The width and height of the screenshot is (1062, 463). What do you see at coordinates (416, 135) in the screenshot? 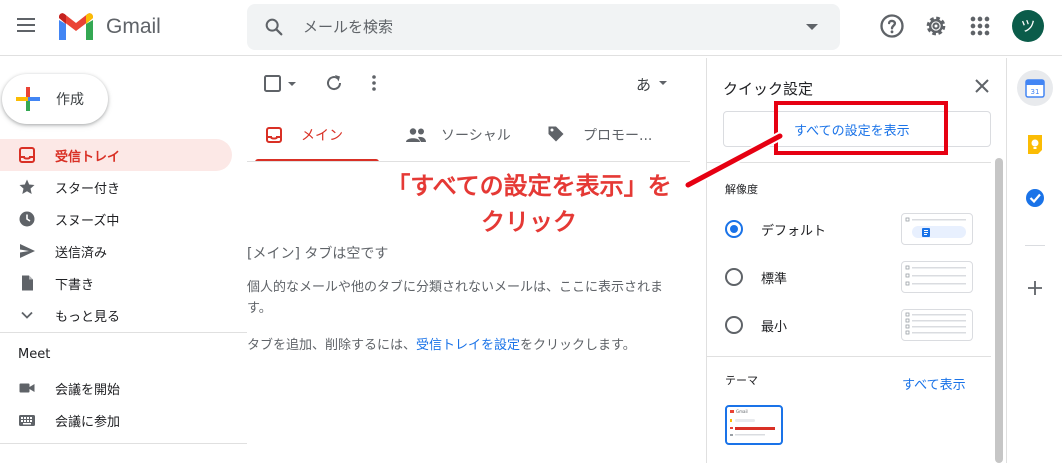
I see `people-icon` at bounding box center [416, 135].